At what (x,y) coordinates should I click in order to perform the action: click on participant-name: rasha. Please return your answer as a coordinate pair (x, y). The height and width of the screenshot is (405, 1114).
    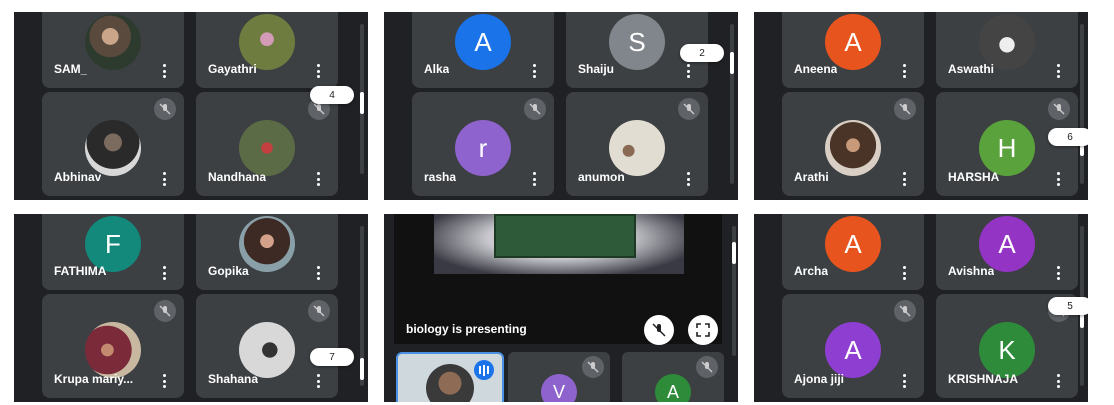
    Looking at the image, I should click on (440, 177).